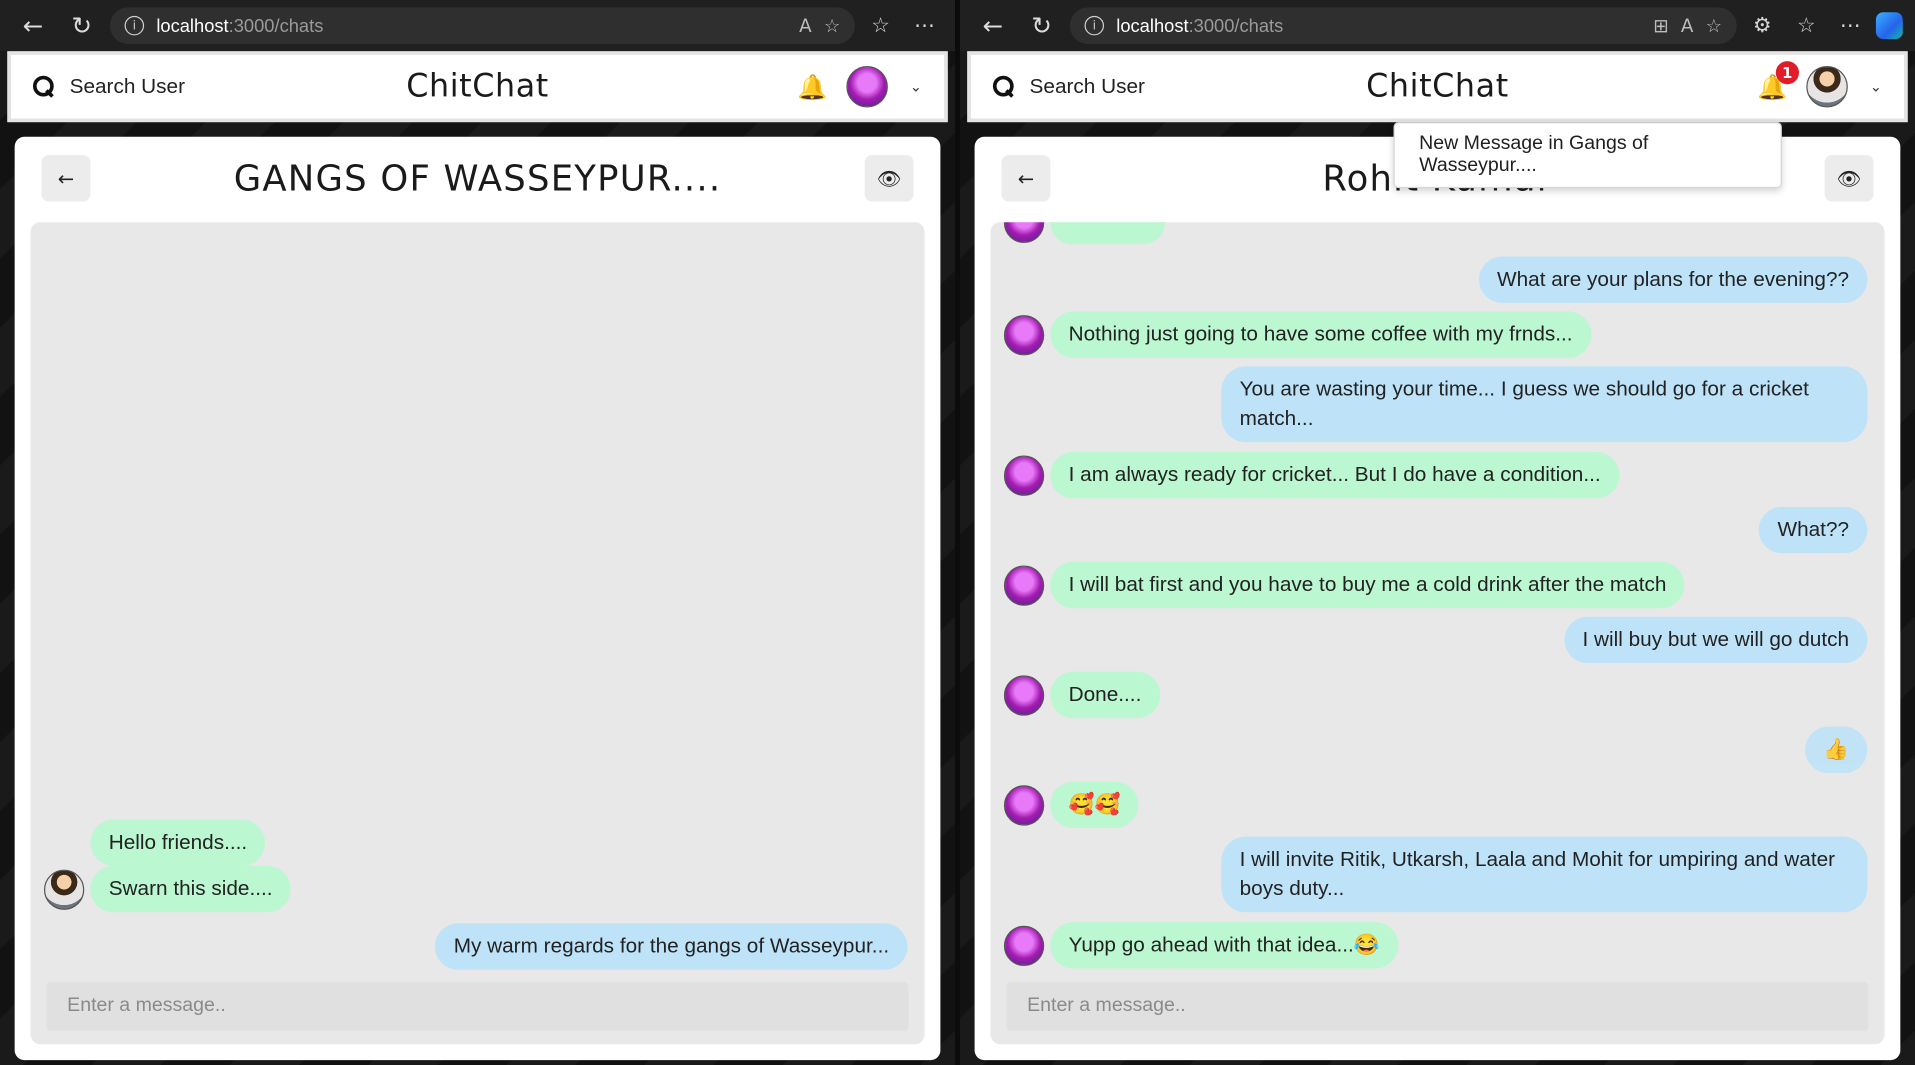  Describe the element at coordinates (1660, 26) in the screenshot. I see `app-grid-icon: ⊞` at that location.